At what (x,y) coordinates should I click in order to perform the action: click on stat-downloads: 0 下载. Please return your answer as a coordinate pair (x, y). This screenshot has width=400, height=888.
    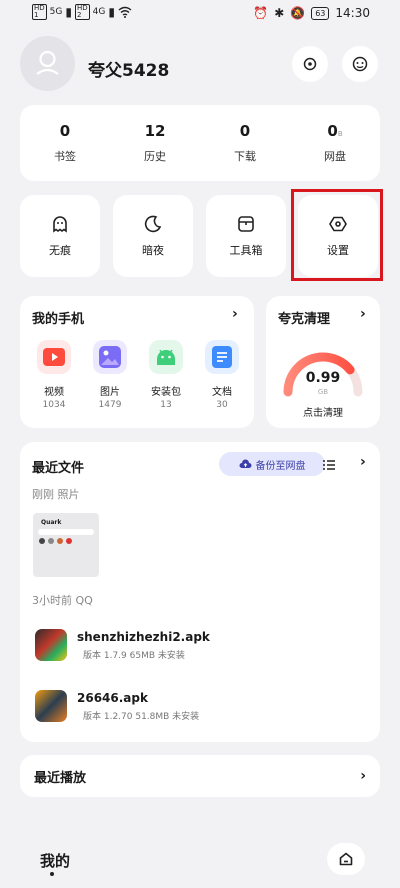
    Looking at the image, I should click on (245, 143).